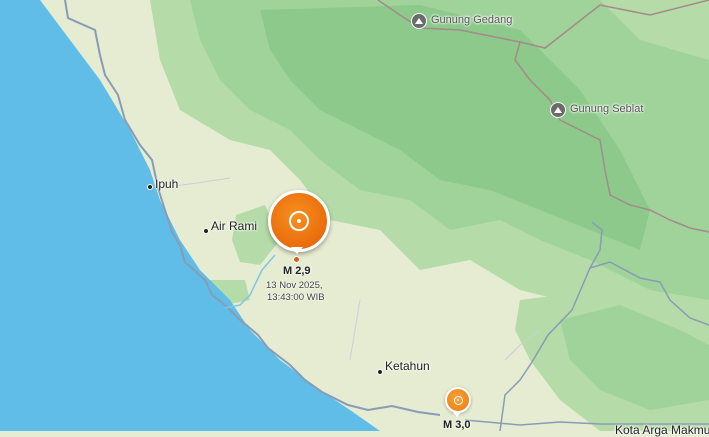 This screenshot has height=437, width=709. Describe the element at coordinates (150, 187) in the screenshot. I see `place-dot-ipuh` at that location.